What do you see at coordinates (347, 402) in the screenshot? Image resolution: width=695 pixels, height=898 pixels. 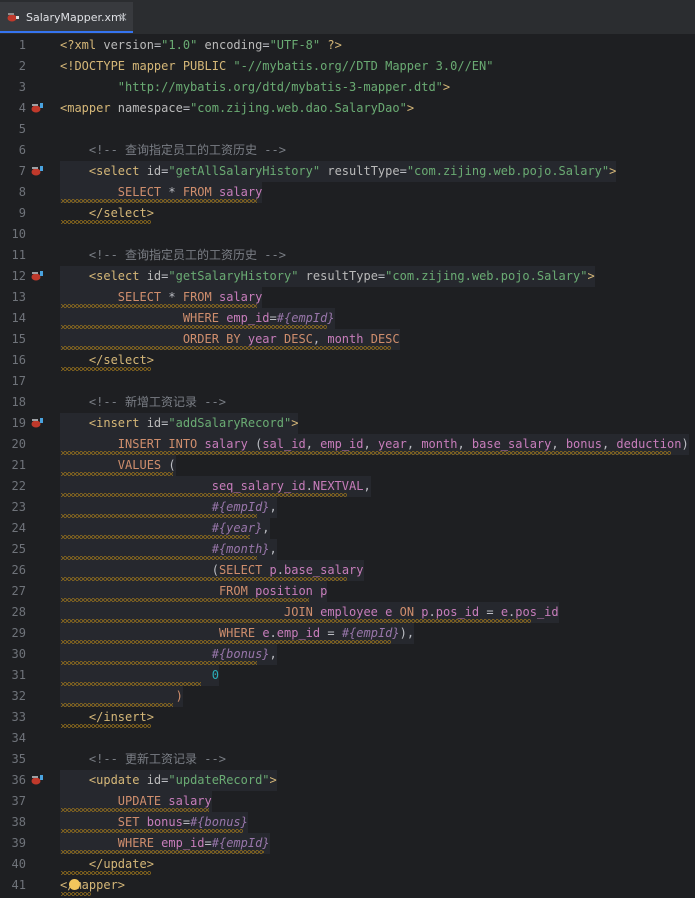 I see `code-line: 18 <!-- 新增工资记录 -->` at bounding box center [347, 402].